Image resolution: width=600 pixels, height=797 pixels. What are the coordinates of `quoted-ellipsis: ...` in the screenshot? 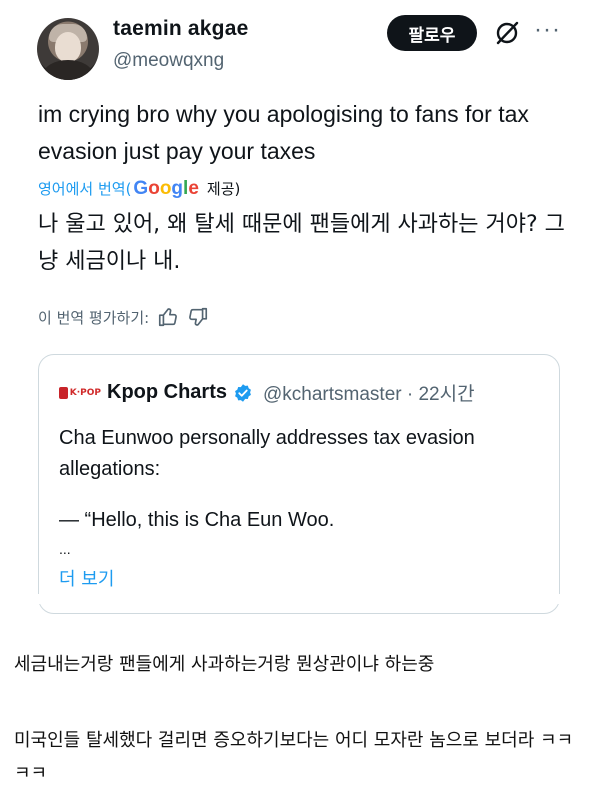 It's located at (65, 549).